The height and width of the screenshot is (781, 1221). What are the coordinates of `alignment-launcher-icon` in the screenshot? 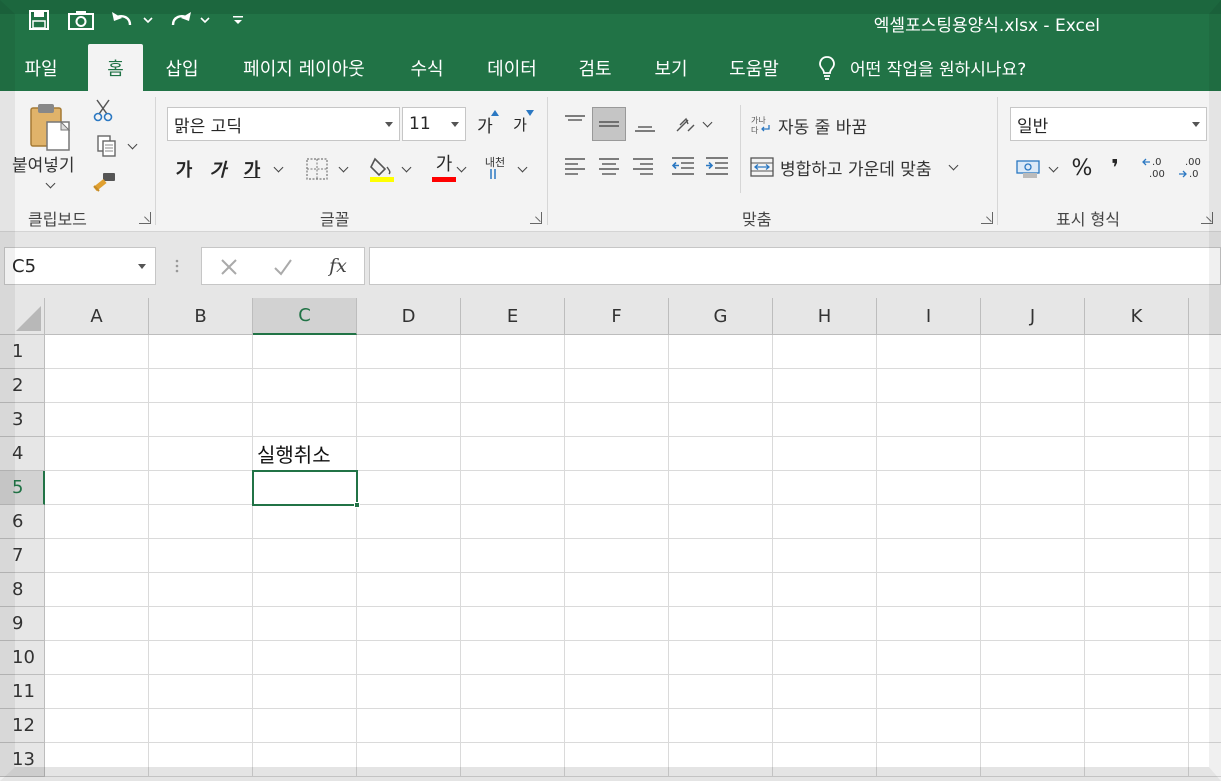 It's located at (987, 218).